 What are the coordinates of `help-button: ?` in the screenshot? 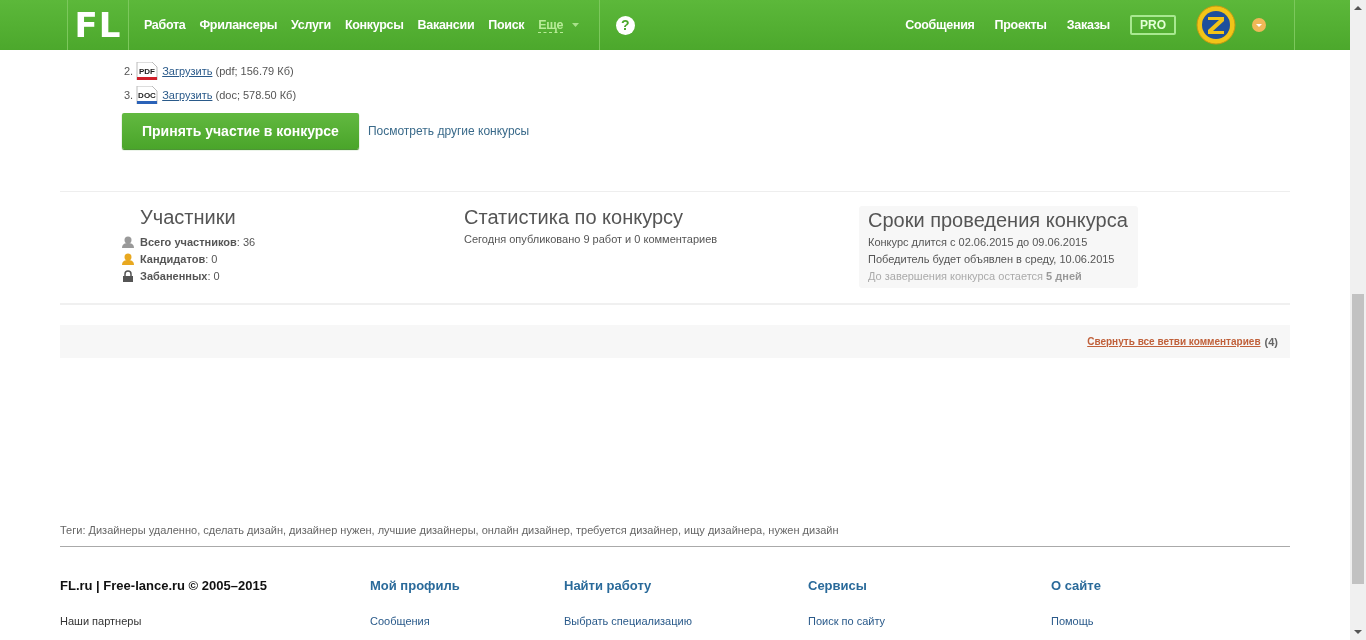 It's located at (625, 25).